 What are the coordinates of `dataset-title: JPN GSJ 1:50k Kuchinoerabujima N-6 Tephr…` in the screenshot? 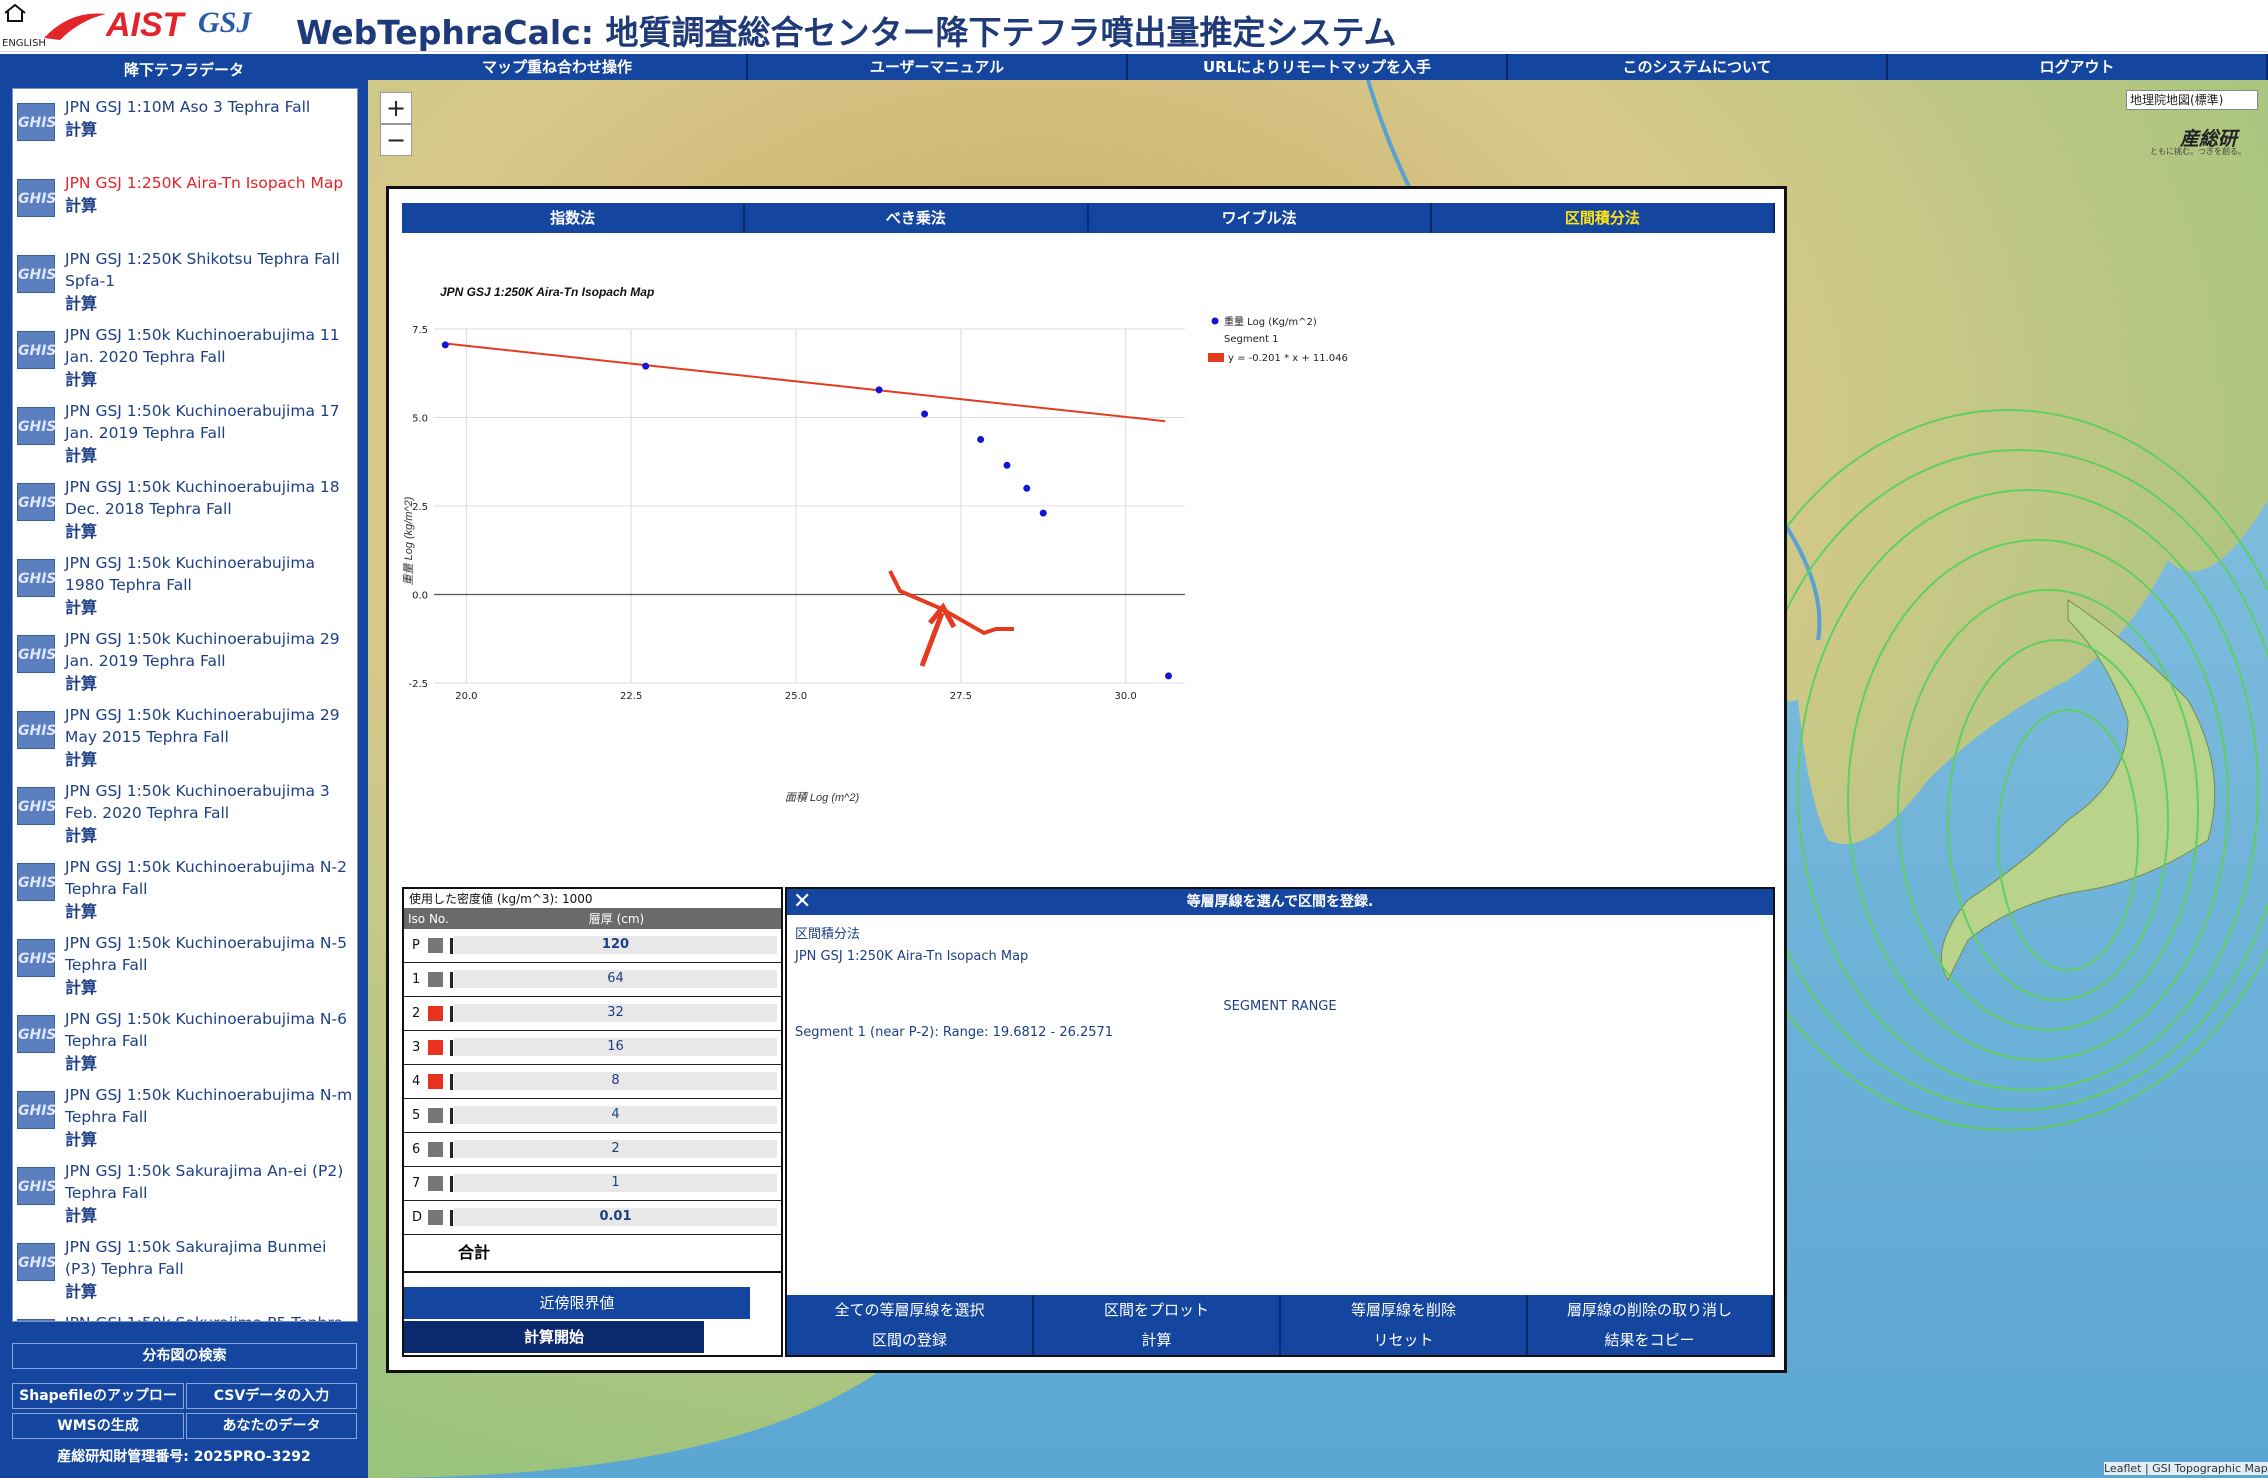 It's located at (211, 1030).